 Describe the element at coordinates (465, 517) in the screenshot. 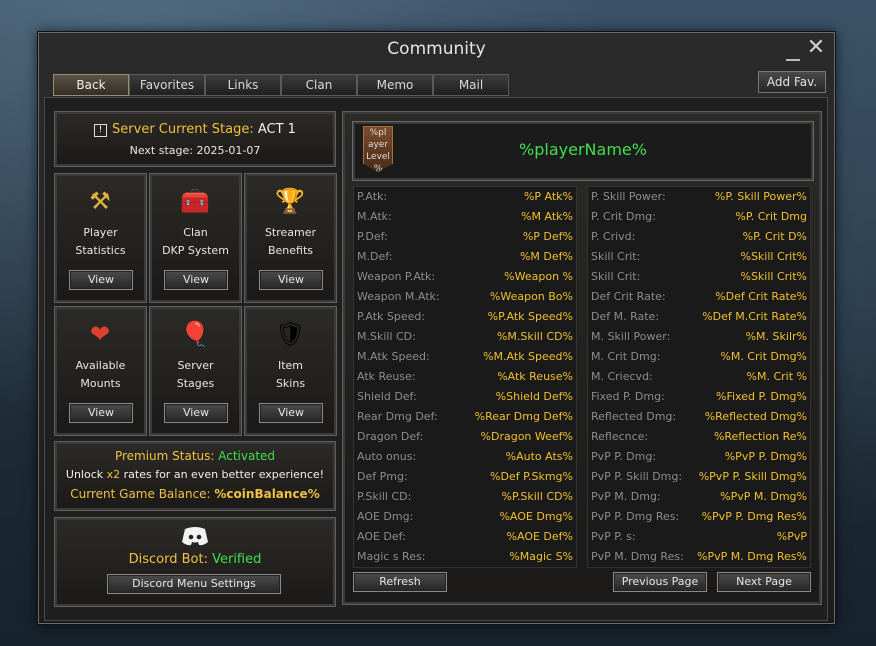

I see `stat-row: AOE Dmg: %AOE Dmg%` at that location.